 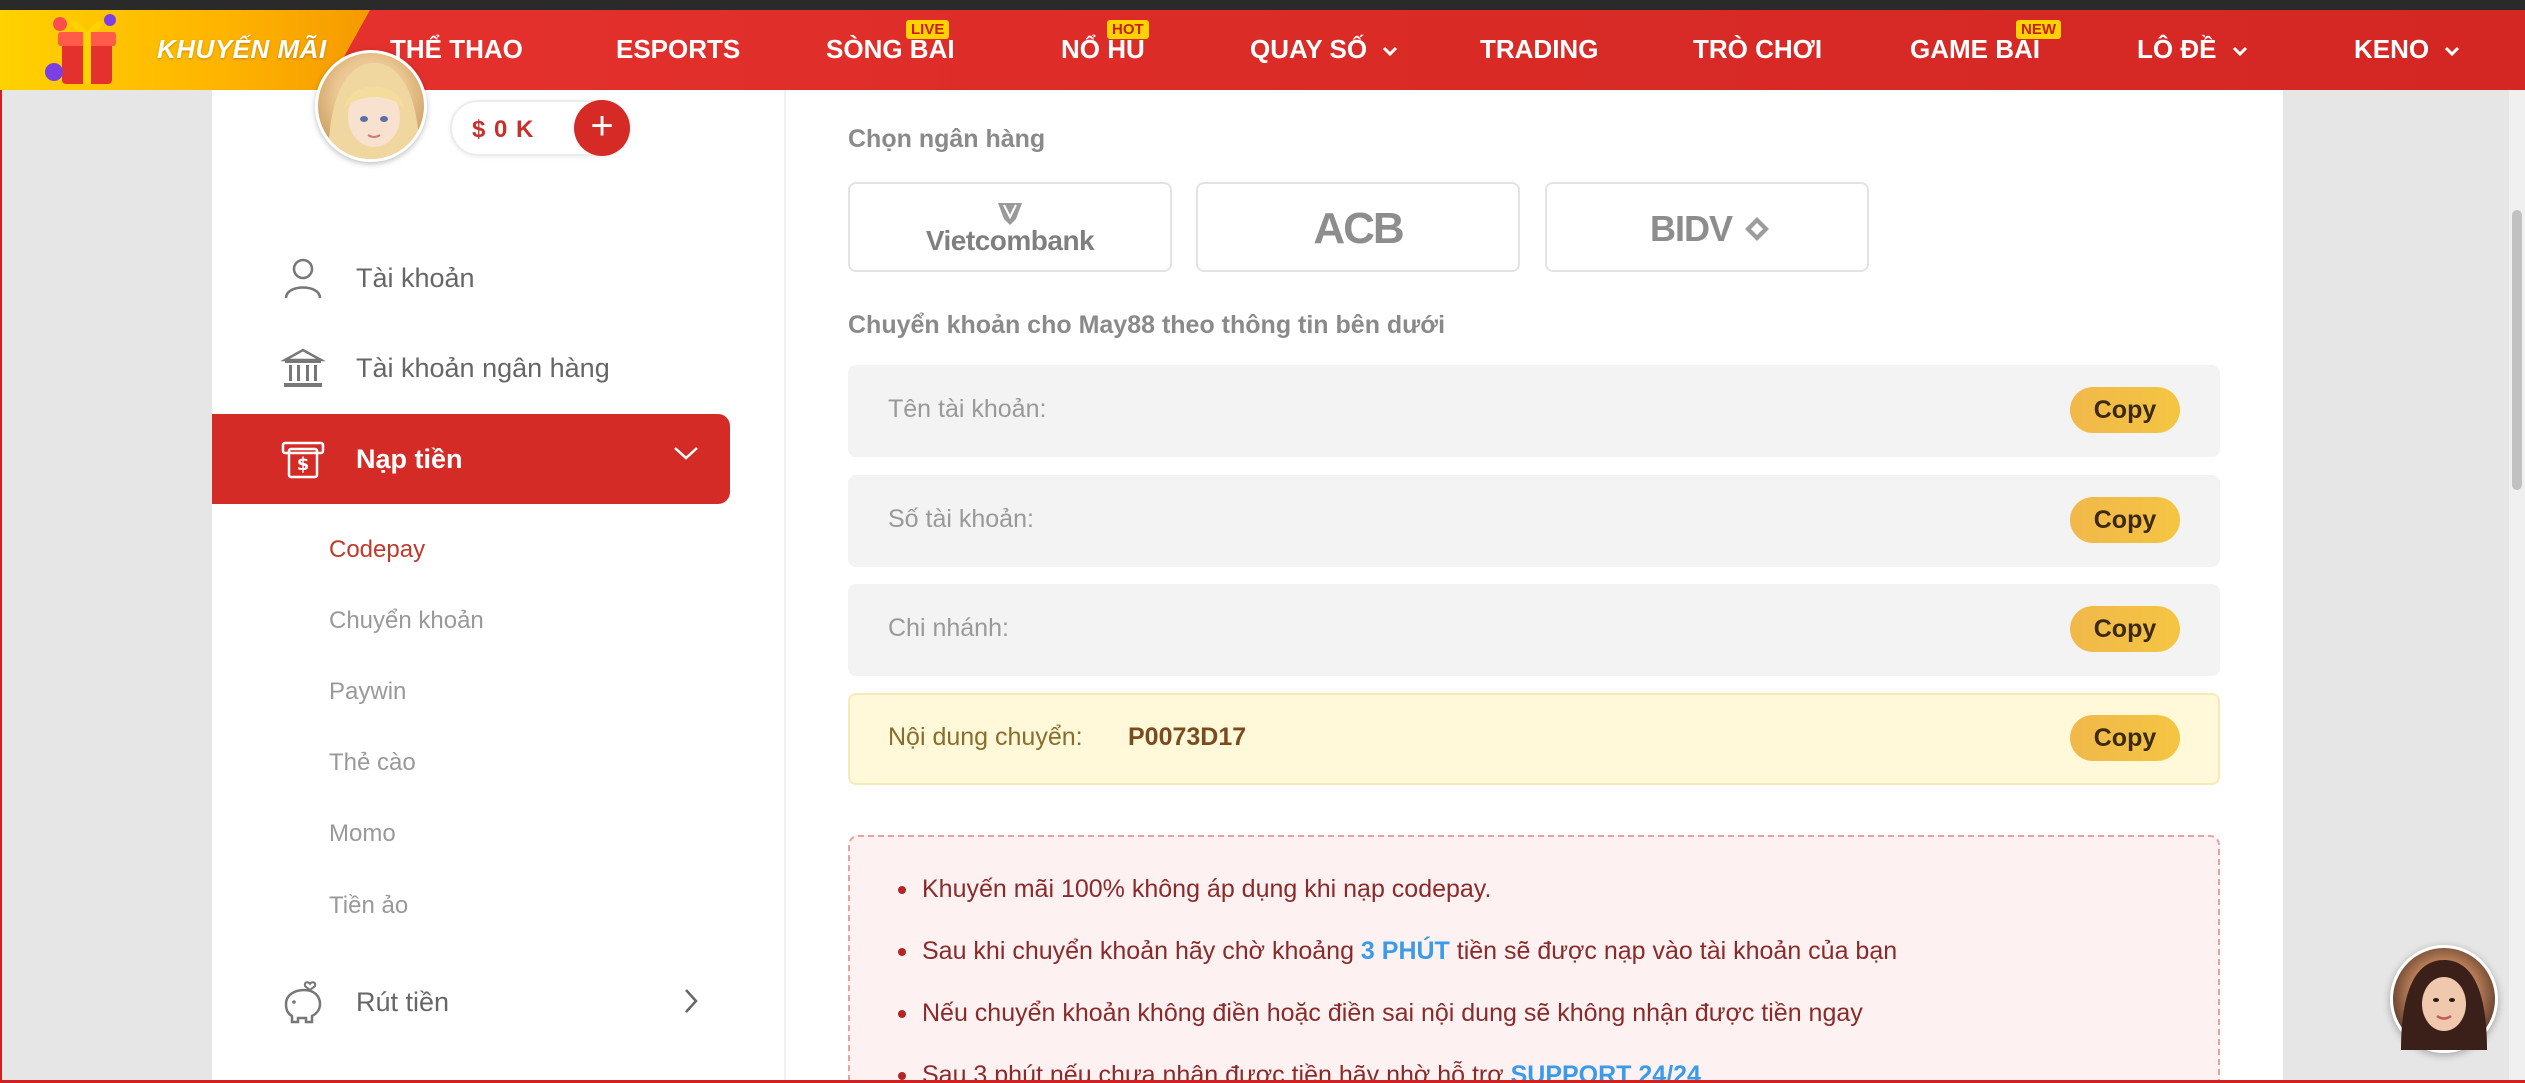 I want to click on nav-label: QUAY SỐ, so click(x=1309, y=49).